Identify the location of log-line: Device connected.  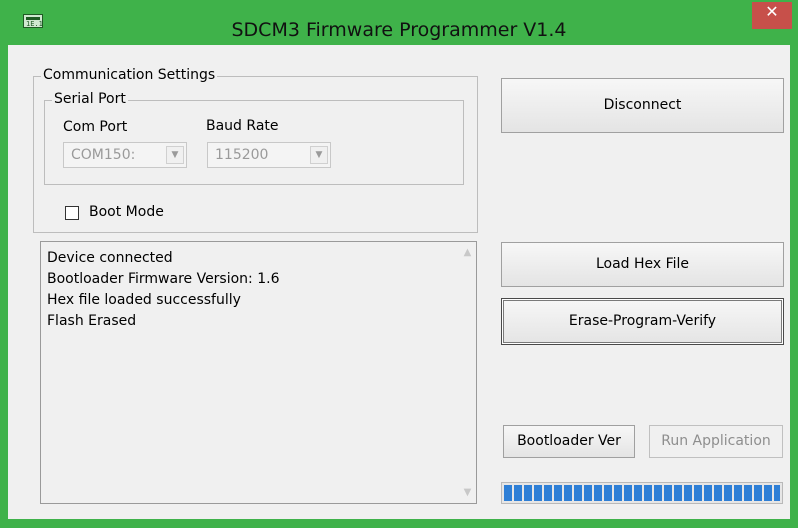
(110, 258).